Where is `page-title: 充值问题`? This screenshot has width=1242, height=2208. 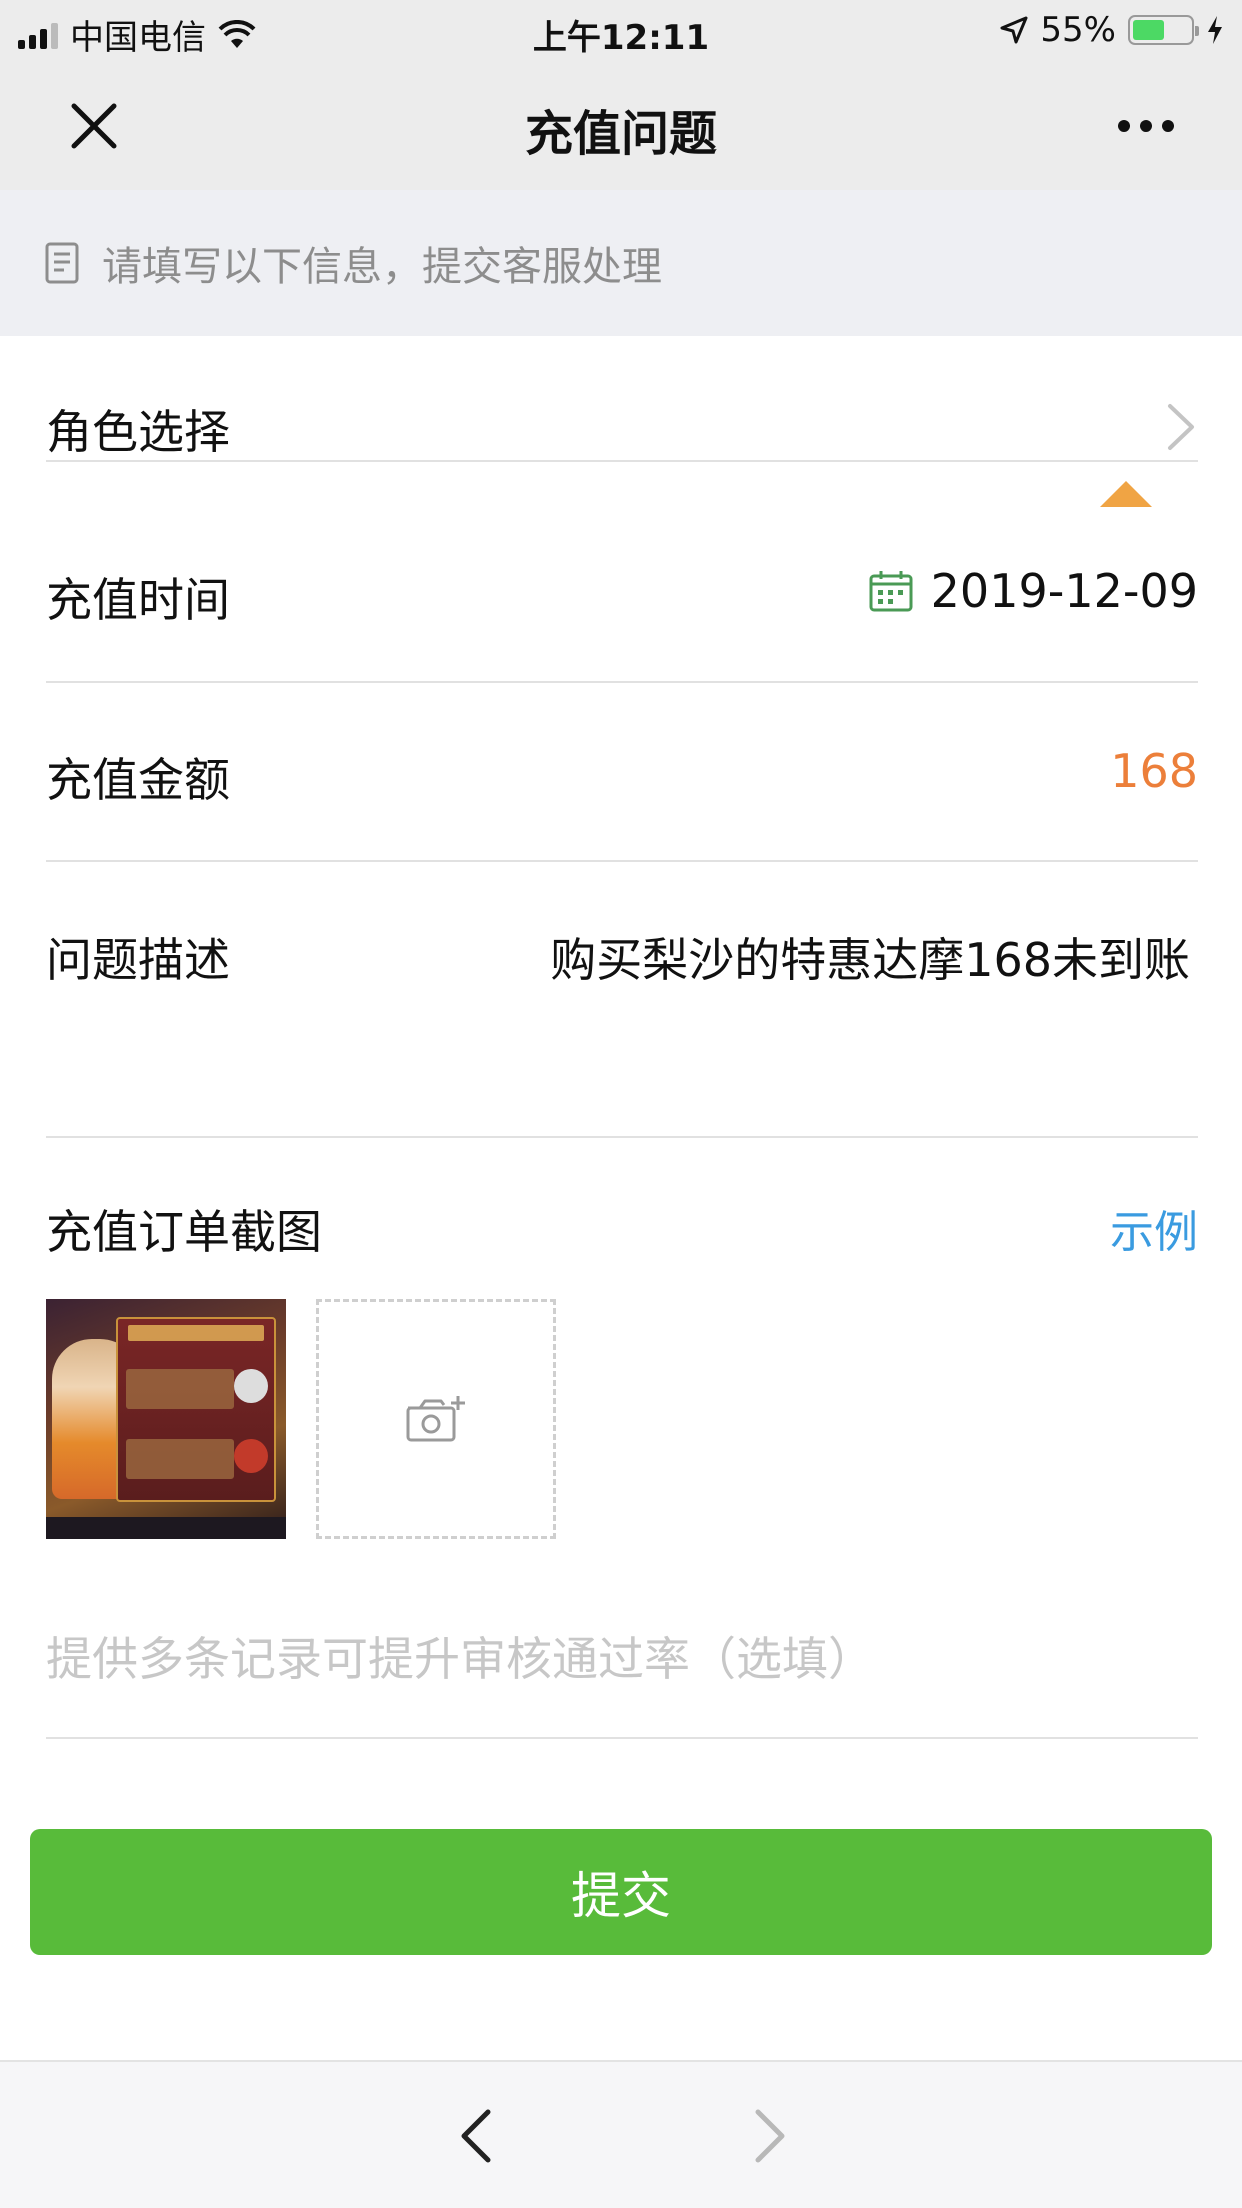
page-title: 充值问题 is located at coordinates (620, 134).